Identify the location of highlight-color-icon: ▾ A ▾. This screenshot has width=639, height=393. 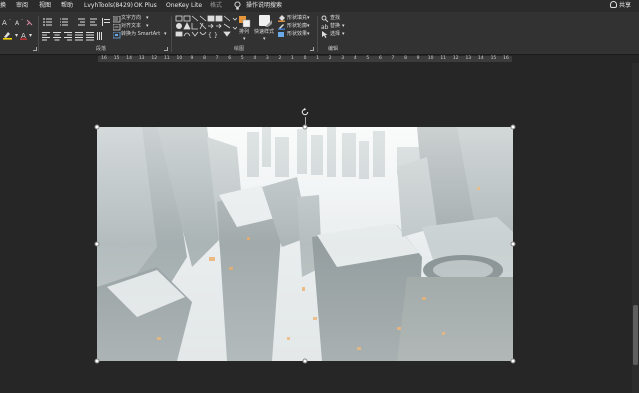
(18, 35).